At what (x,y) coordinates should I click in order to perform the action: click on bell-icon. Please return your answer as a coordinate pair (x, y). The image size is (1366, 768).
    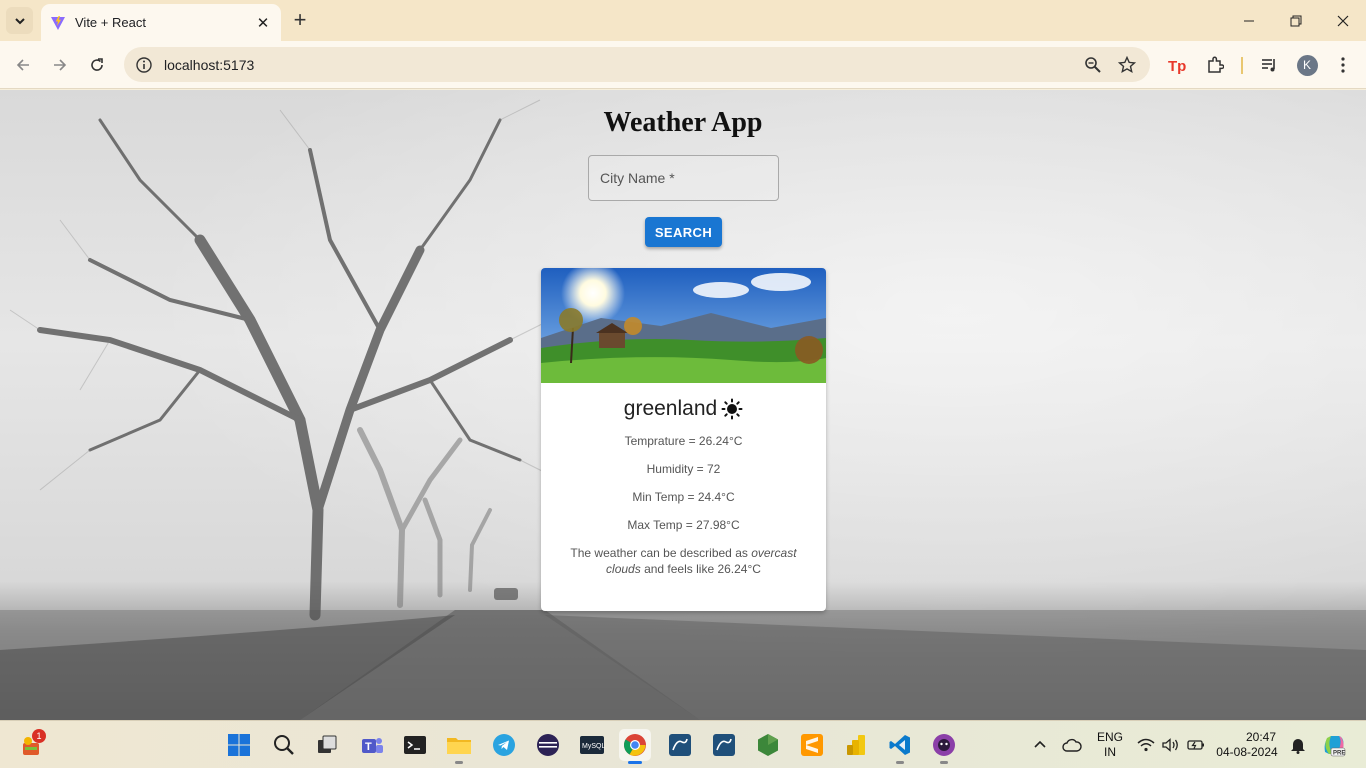
    Looking at the image, I should click on (1298, 746).